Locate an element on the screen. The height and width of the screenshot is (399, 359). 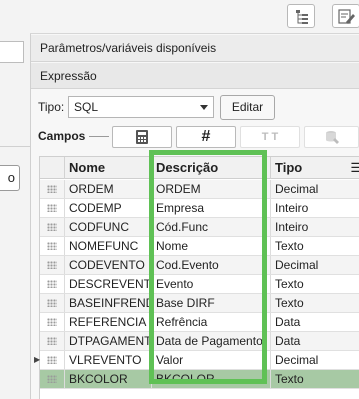
chevron-down-icon is located at coordinates (204, 107).